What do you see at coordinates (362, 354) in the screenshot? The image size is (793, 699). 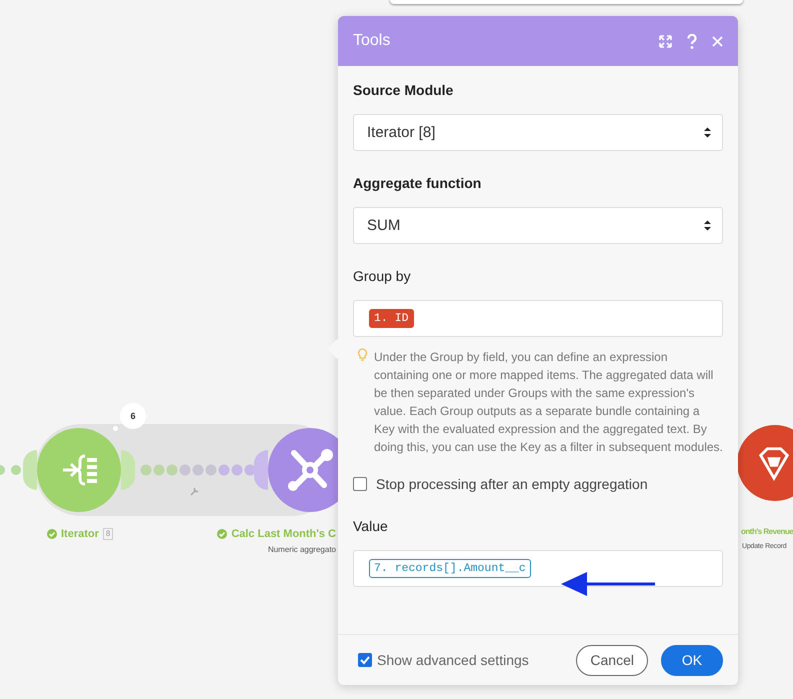 I see `lightbulb-icon` at bounding box center [362, 354].